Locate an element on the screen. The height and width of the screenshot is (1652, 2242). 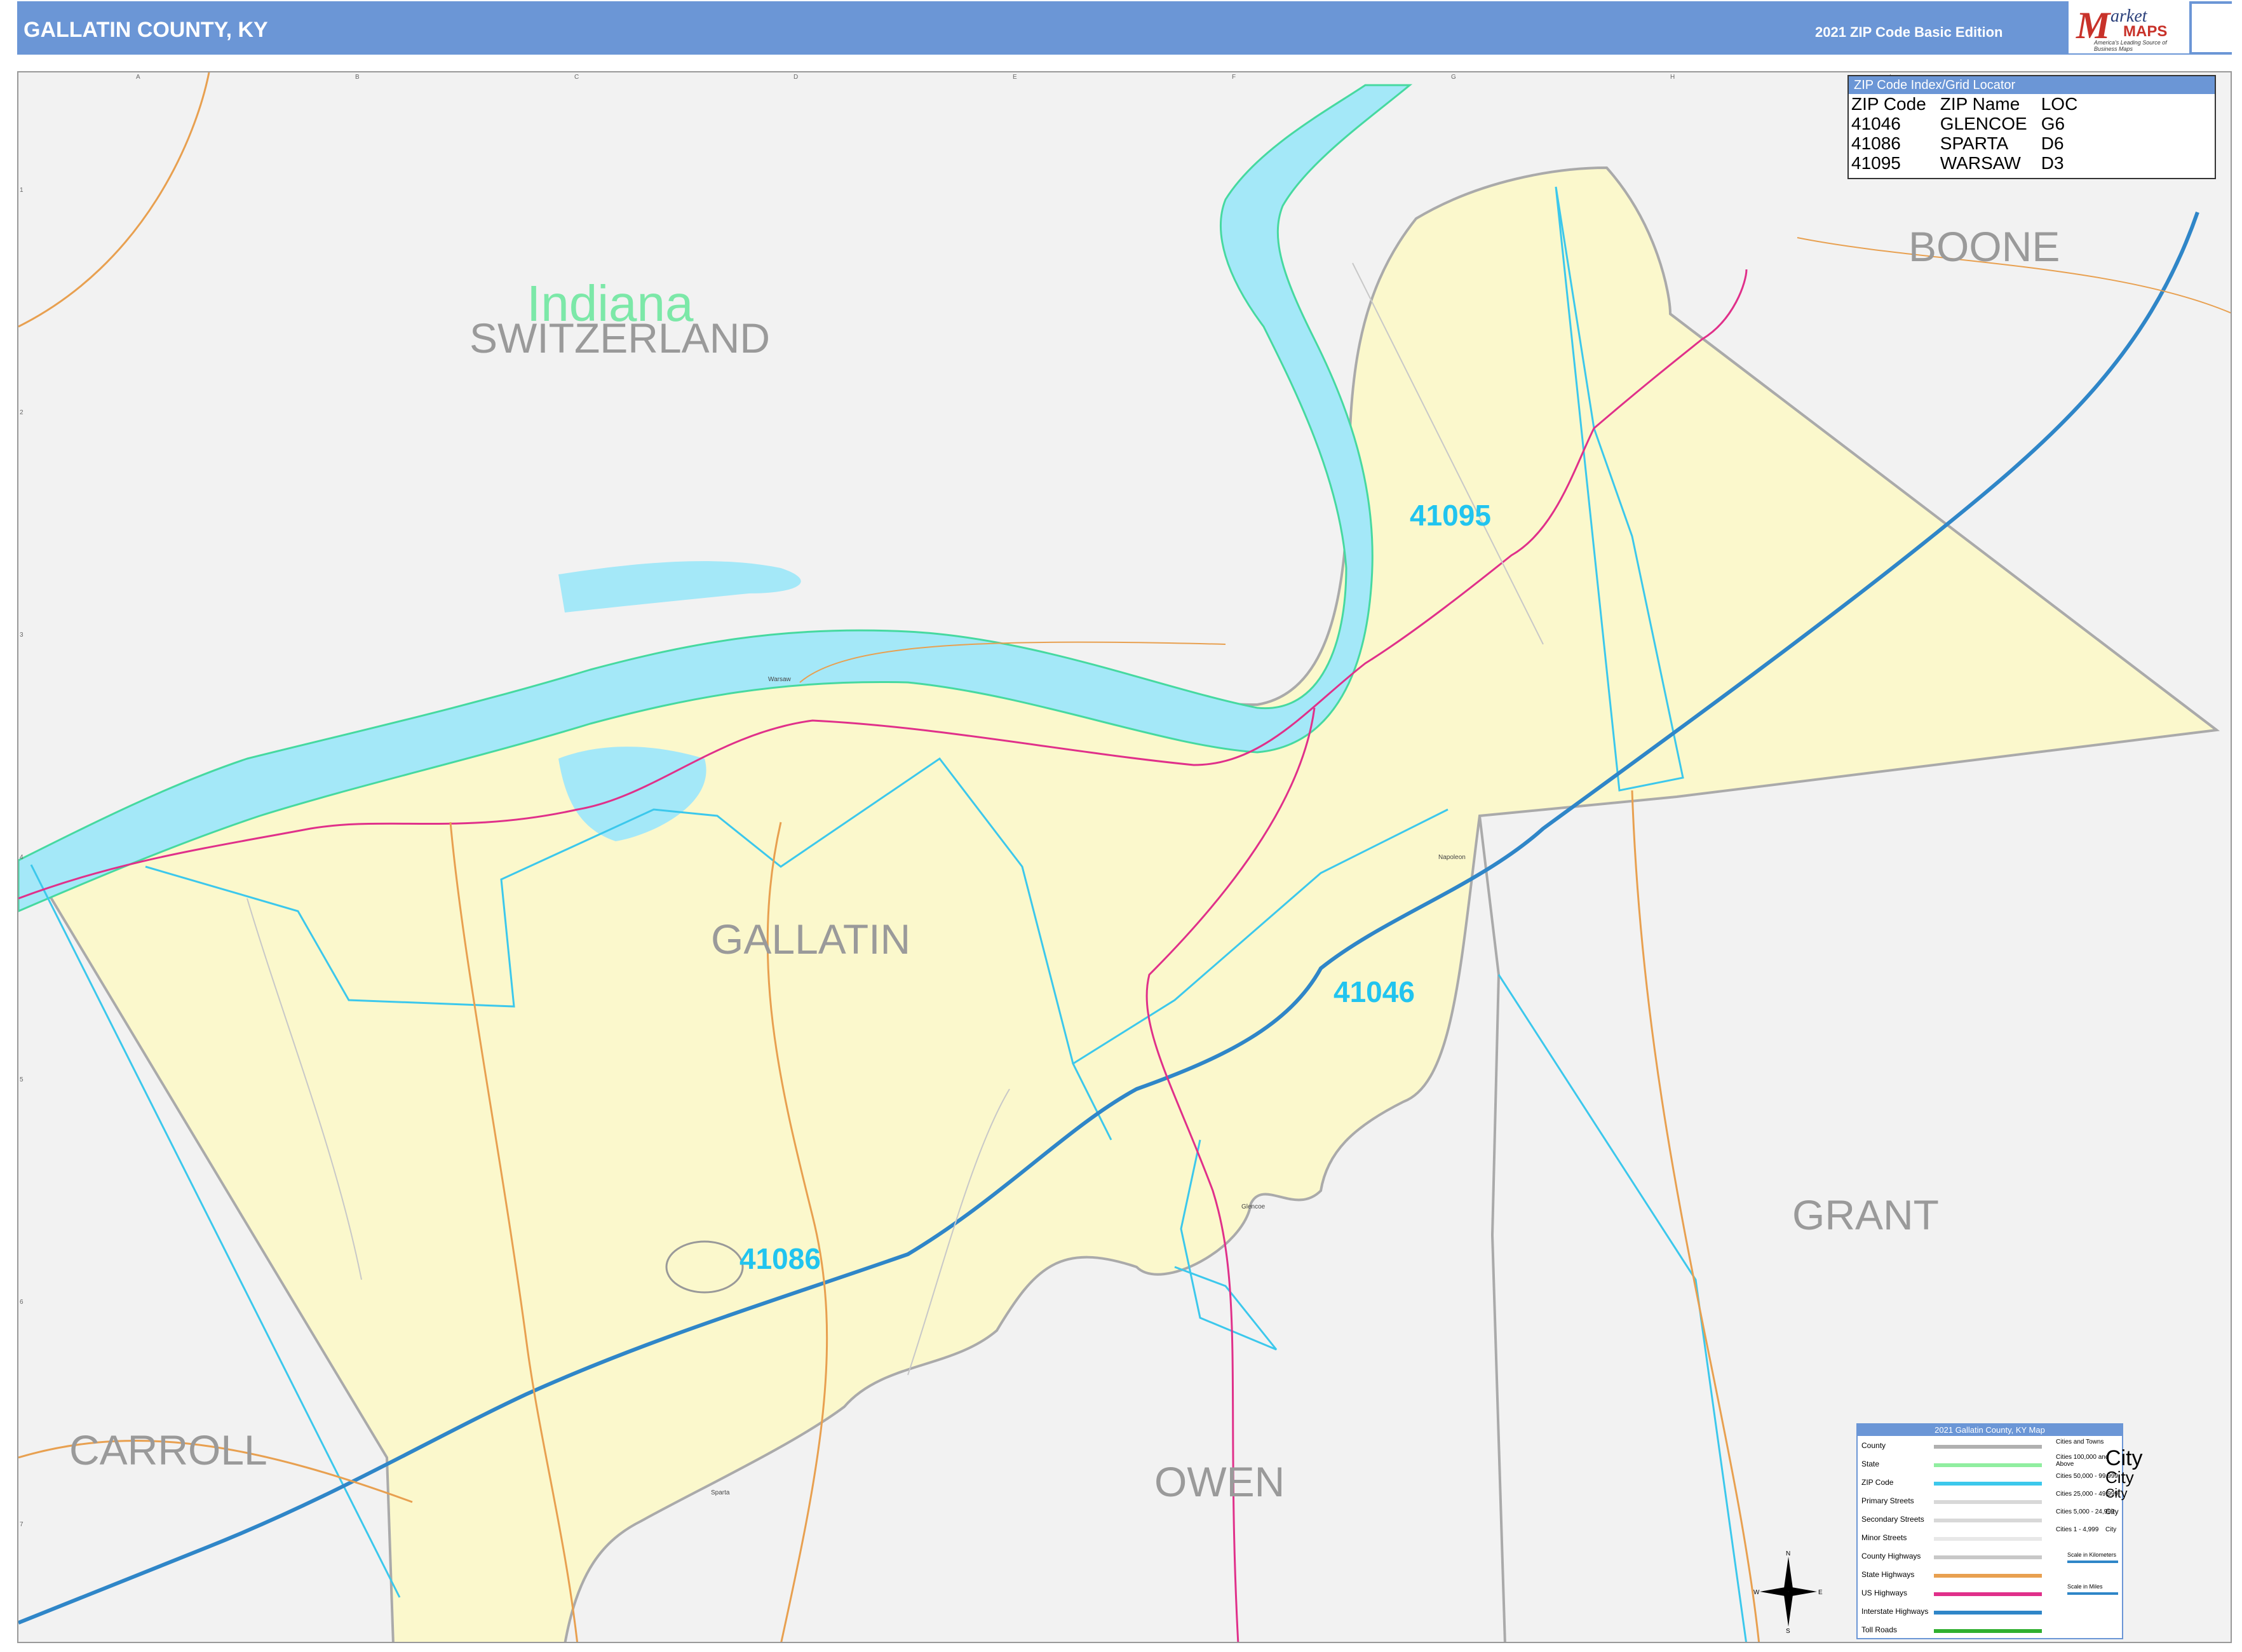
legend-item-label: US Highways is located at coordinates (1884, 1592).